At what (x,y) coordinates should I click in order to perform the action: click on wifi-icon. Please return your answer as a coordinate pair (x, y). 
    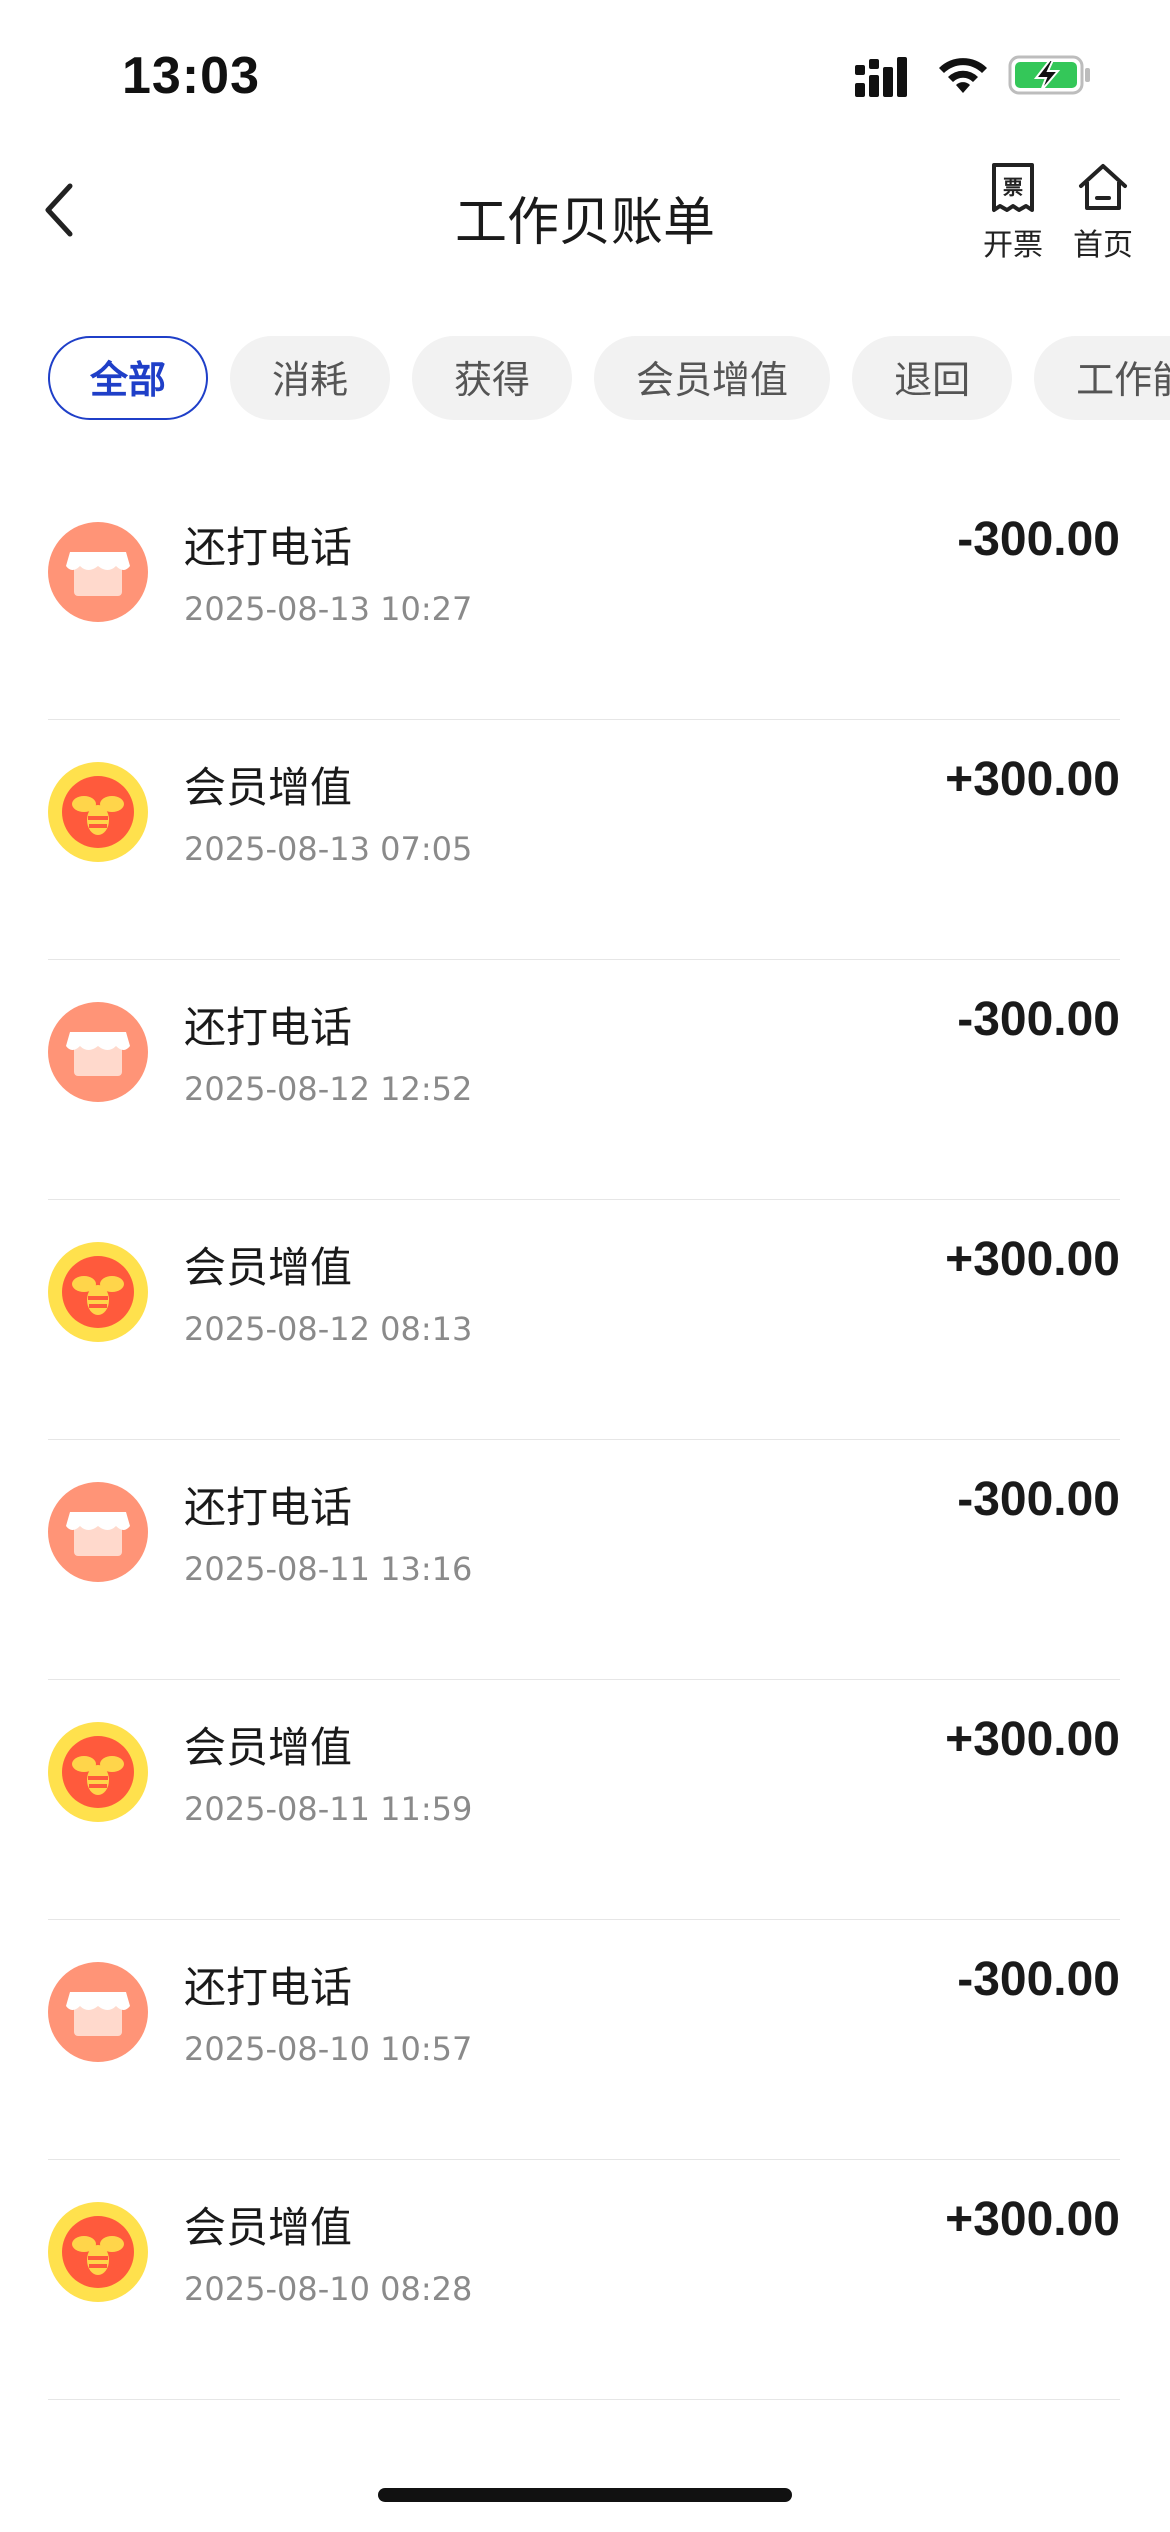
    Looking at the image, I should click on (963, 77).